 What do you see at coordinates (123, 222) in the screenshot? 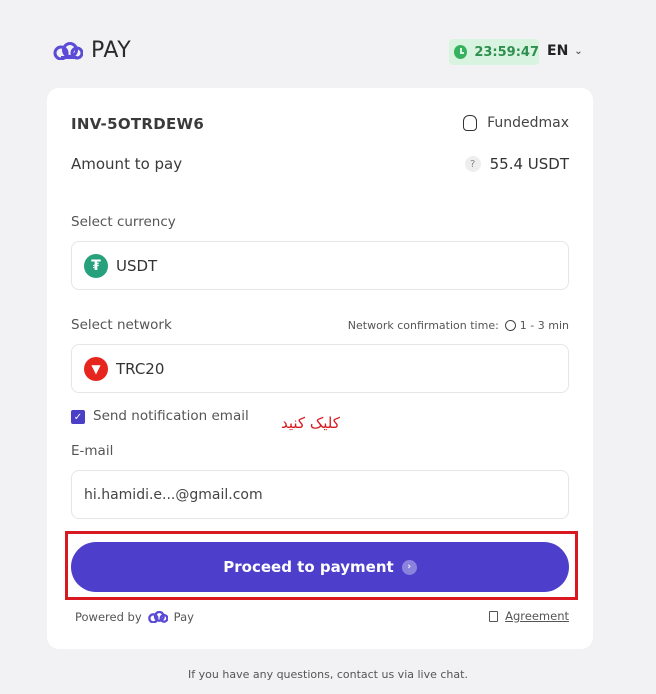
I see `currency-label: Select currency` at bounding box center [123, 222].